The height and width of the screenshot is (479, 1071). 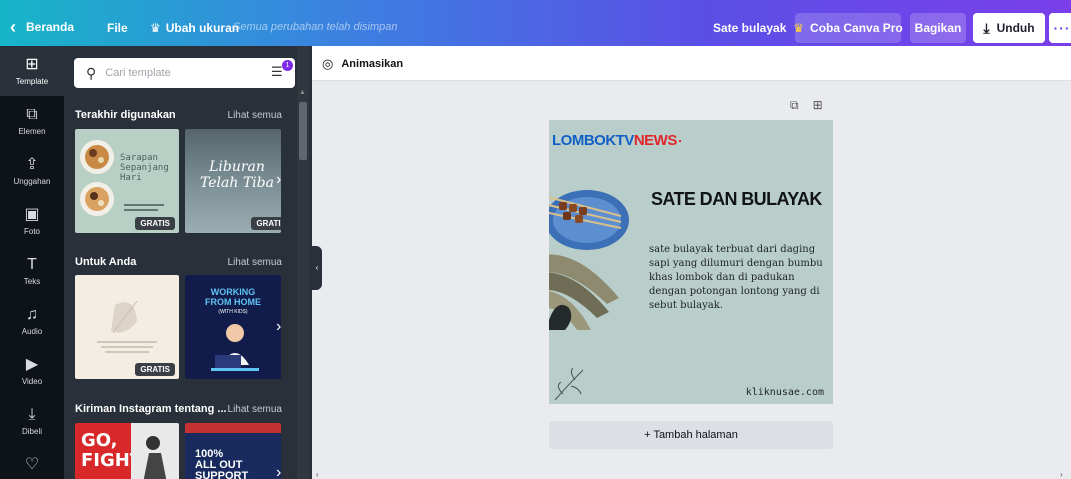 I want to click on logo-part-news: NEWS, so click(x=655, y=140).